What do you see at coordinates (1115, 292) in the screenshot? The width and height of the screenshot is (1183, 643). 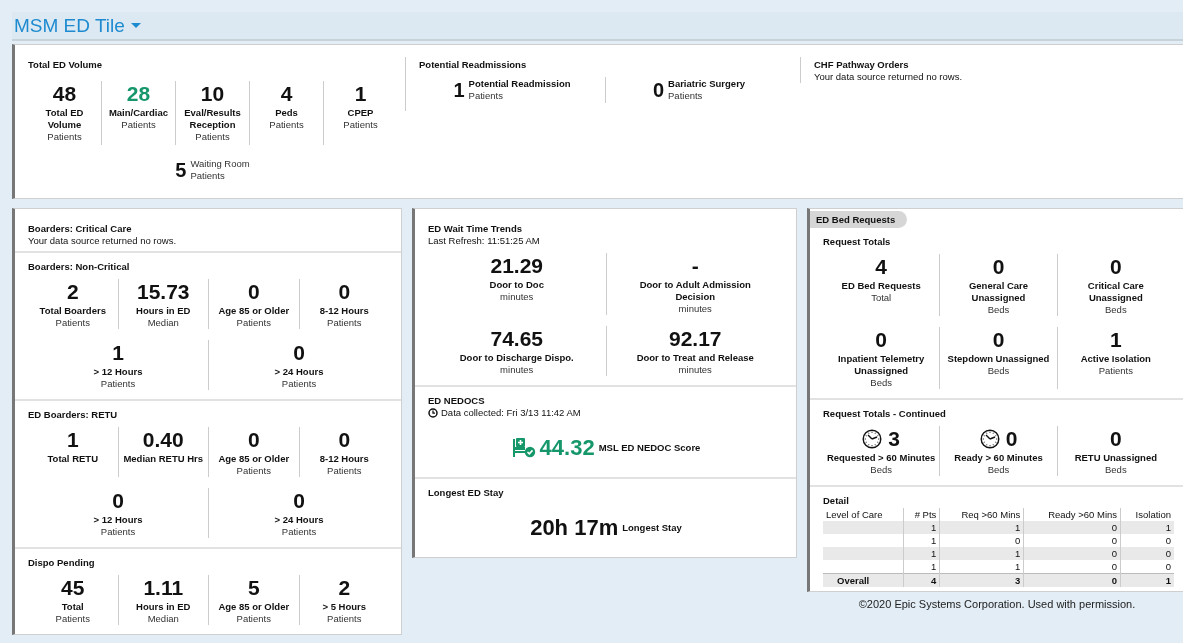 I see `stat-label: Critical Care Unassigned` at bounding box center [1115, 292].